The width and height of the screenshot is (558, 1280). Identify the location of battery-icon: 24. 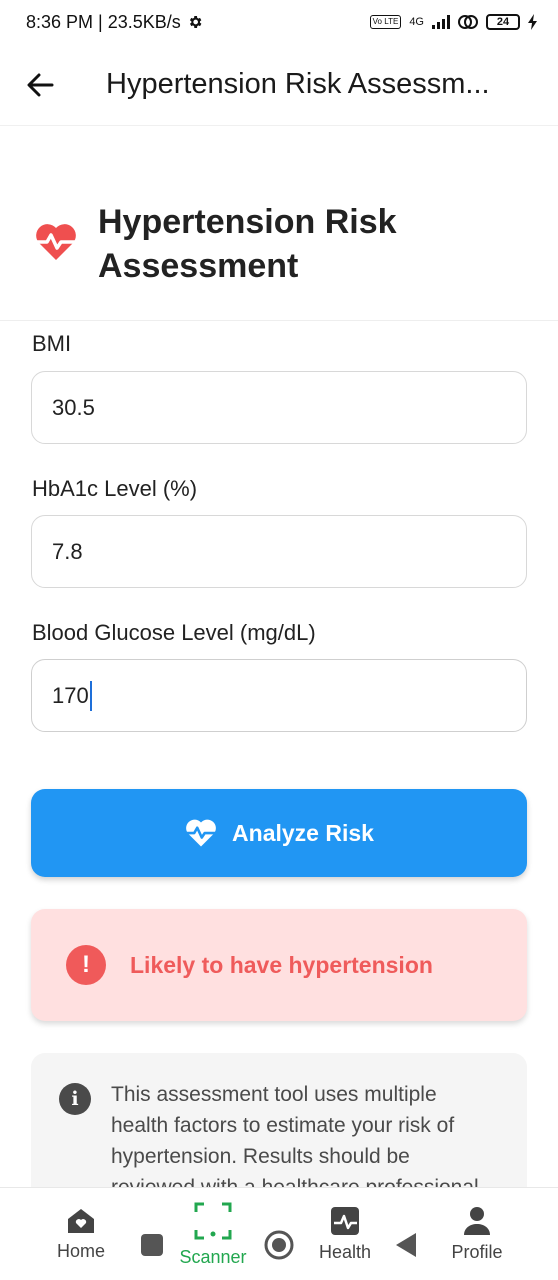
(503, 22).